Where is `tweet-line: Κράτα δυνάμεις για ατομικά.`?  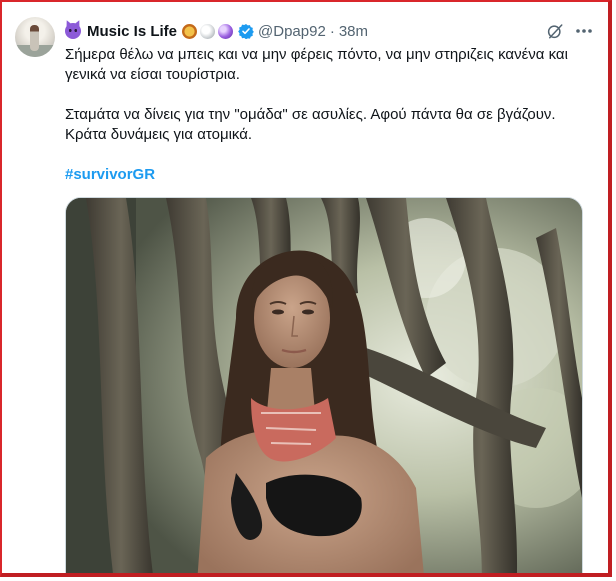
tweet-line: Κράτα δυνάμεις για ατομικά. is located at coordinates (159, 134).